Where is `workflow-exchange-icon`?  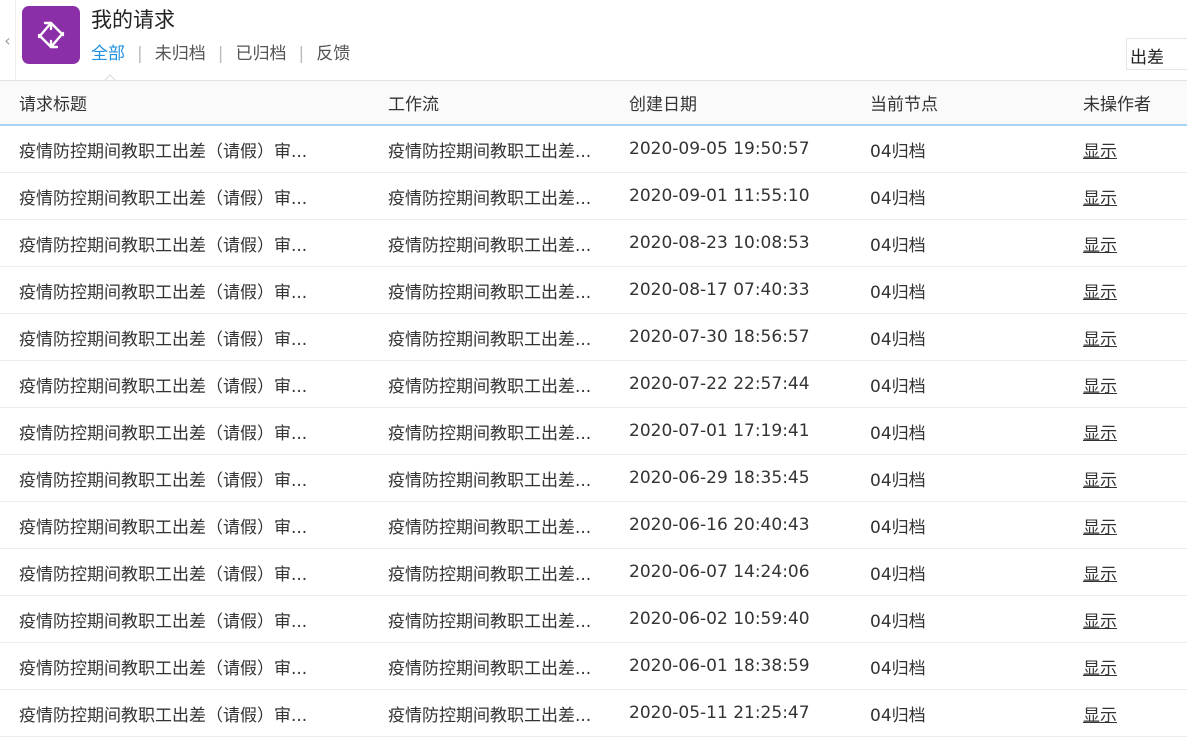
workflow-exchange-icon is located at coordinates (51, 35).